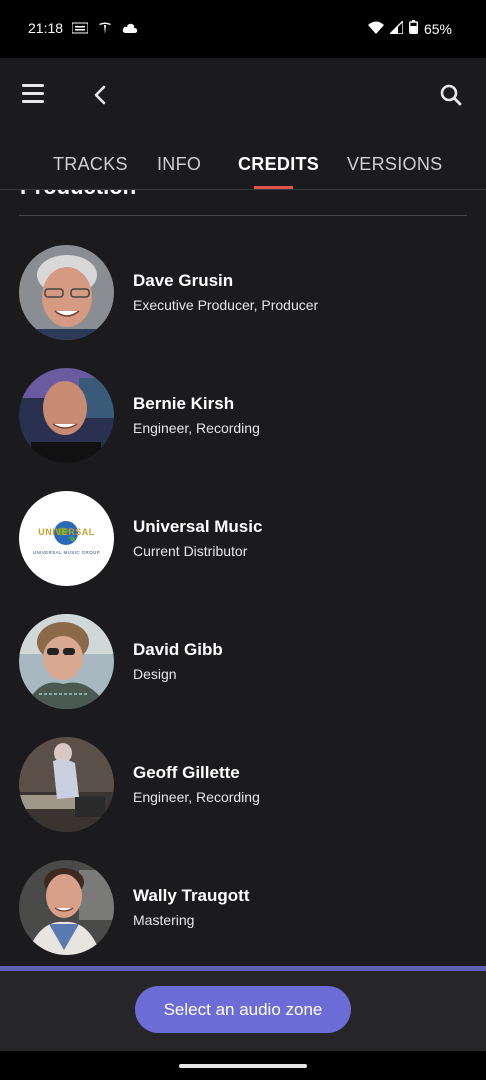 The width and height of the screenshot is (486, 1080). What do you see at coordinates (244, 293) in the screenshot?
I see `credit-item: Dave Grusin Executive Producer, Producer` at bounding box center [244, 293].